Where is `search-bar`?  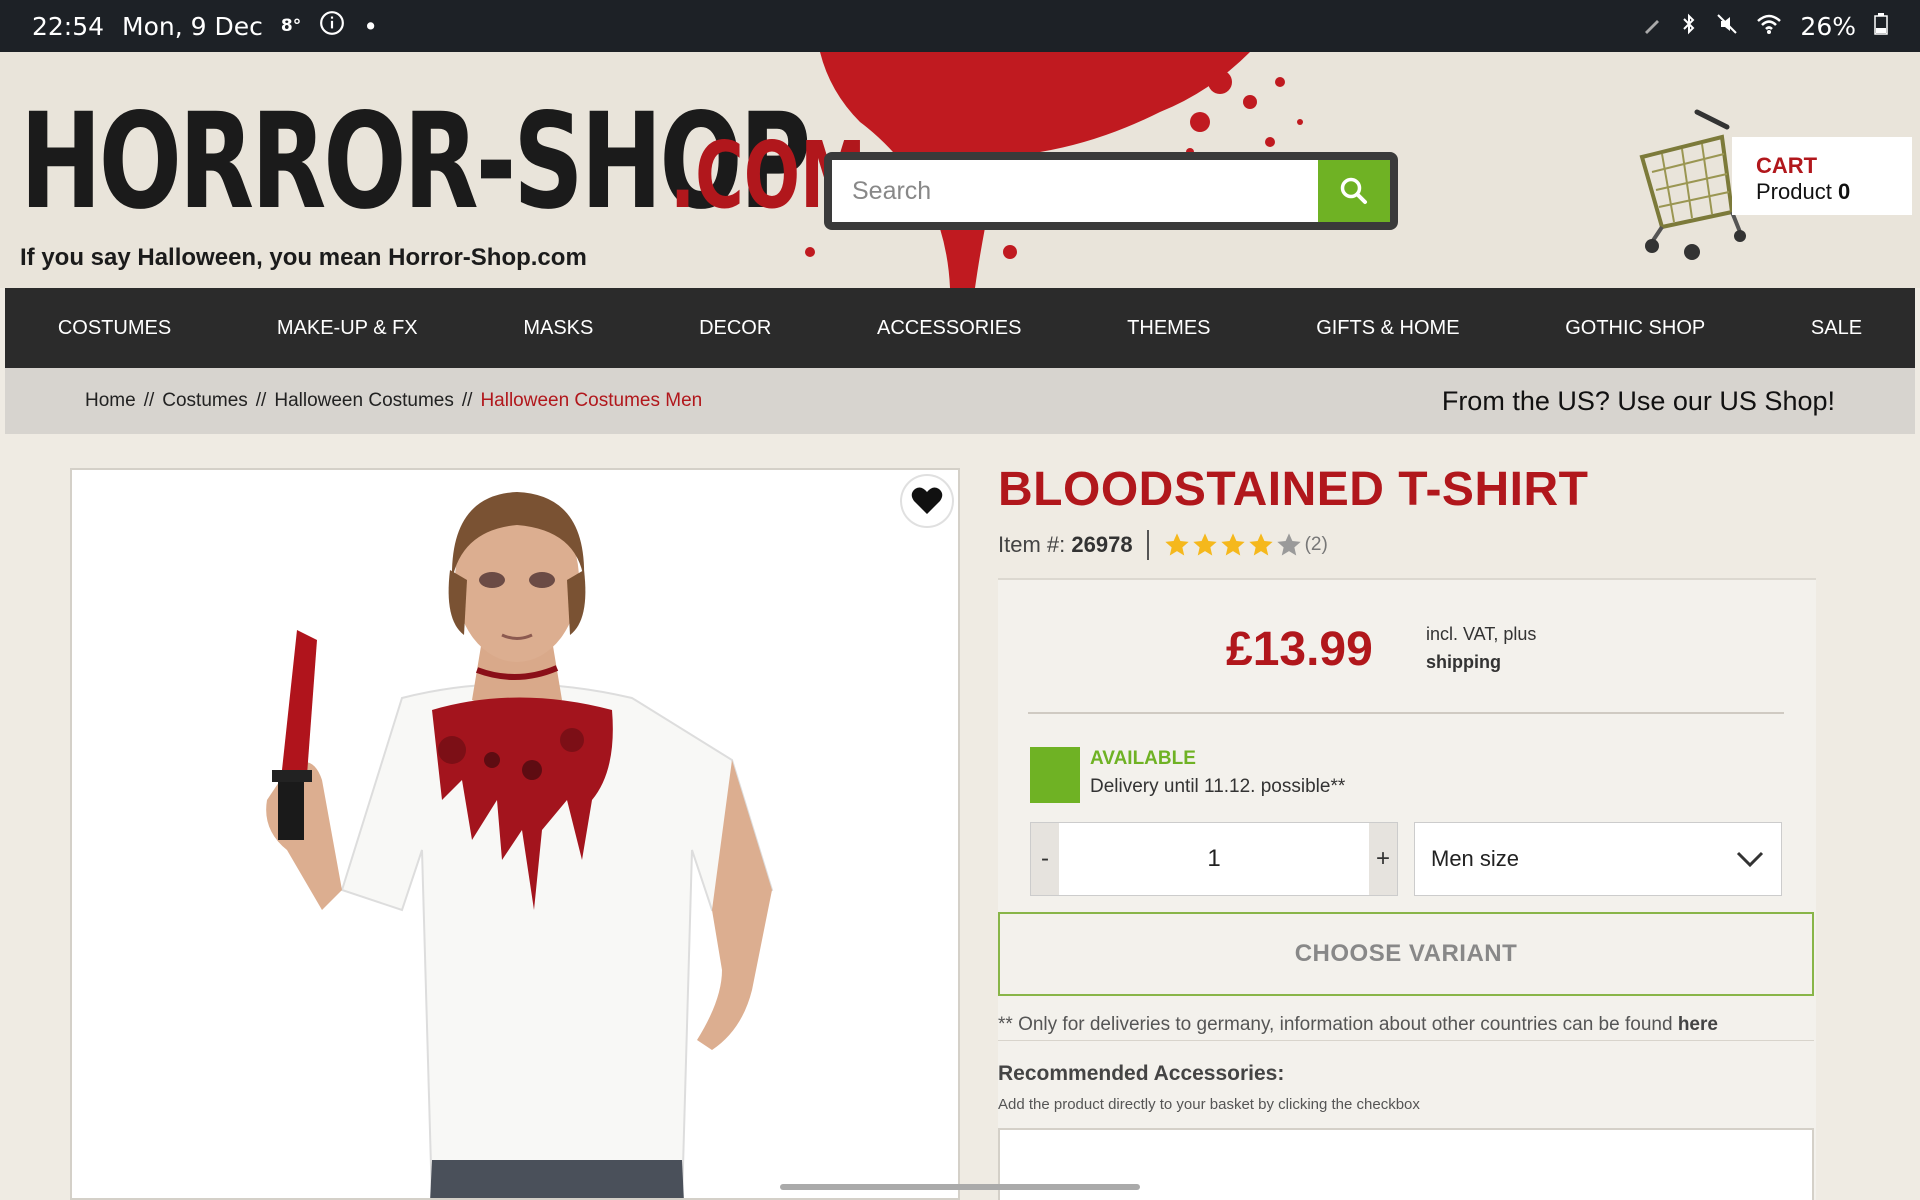 search-bar is located at coordinates (1111, 191).